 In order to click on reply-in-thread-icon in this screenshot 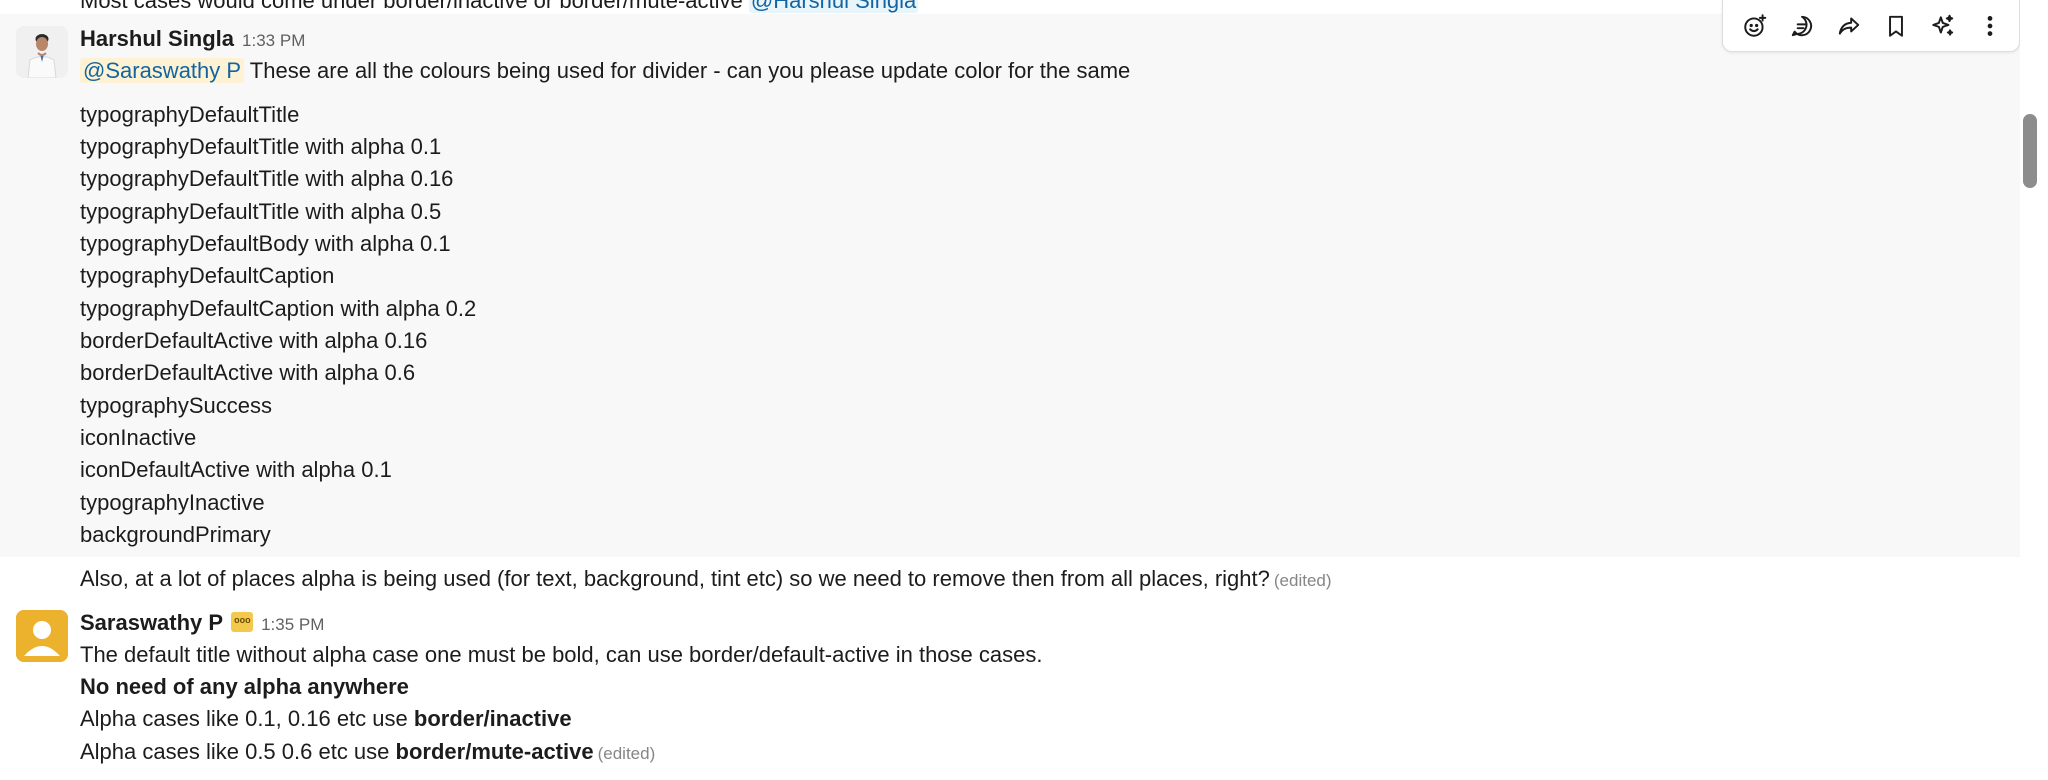, I will do `click(1801, 25)`.